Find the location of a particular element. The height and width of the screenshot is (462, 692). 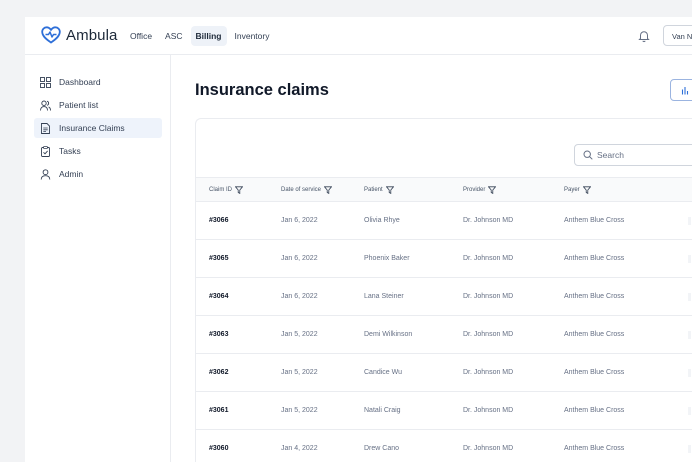

users-icon is located at coordinates (45, 105).